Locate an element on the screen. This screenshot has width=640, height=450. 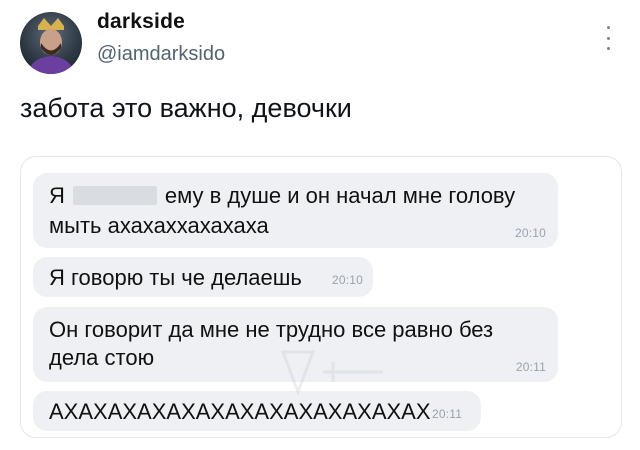
more-vertical-icon is located at coordinates (608, 38).